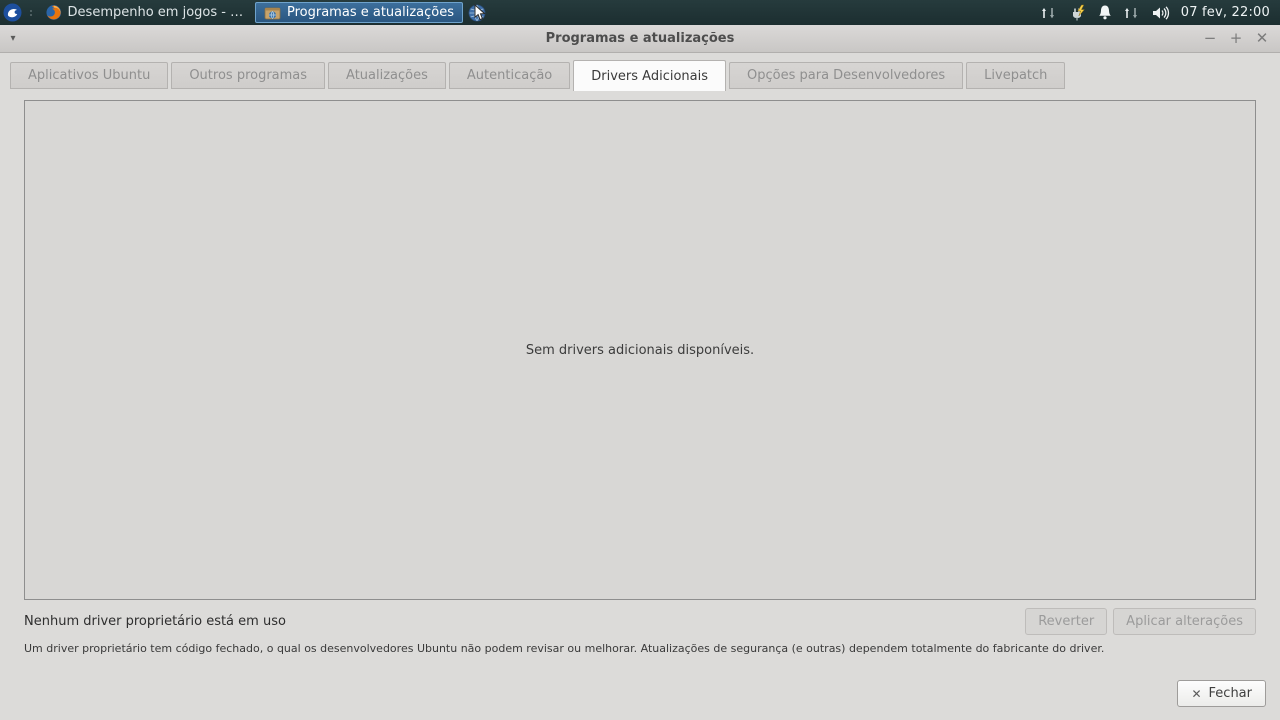 The image size is (1280, 720). What do you see at coordinates (650, 75) in the screenshot?
I see `tab-drivers-adicionais: Drivers Adicionais` at bounding box center [650, 75].